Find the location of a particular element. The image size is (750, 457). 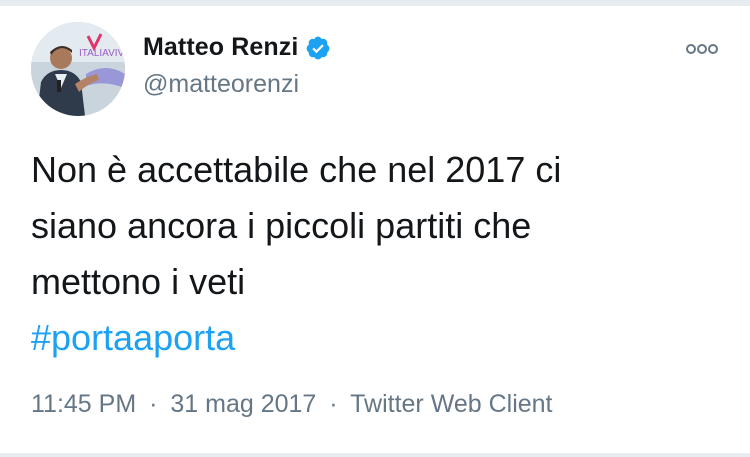

top-divider is located at coordinates (375, 3).